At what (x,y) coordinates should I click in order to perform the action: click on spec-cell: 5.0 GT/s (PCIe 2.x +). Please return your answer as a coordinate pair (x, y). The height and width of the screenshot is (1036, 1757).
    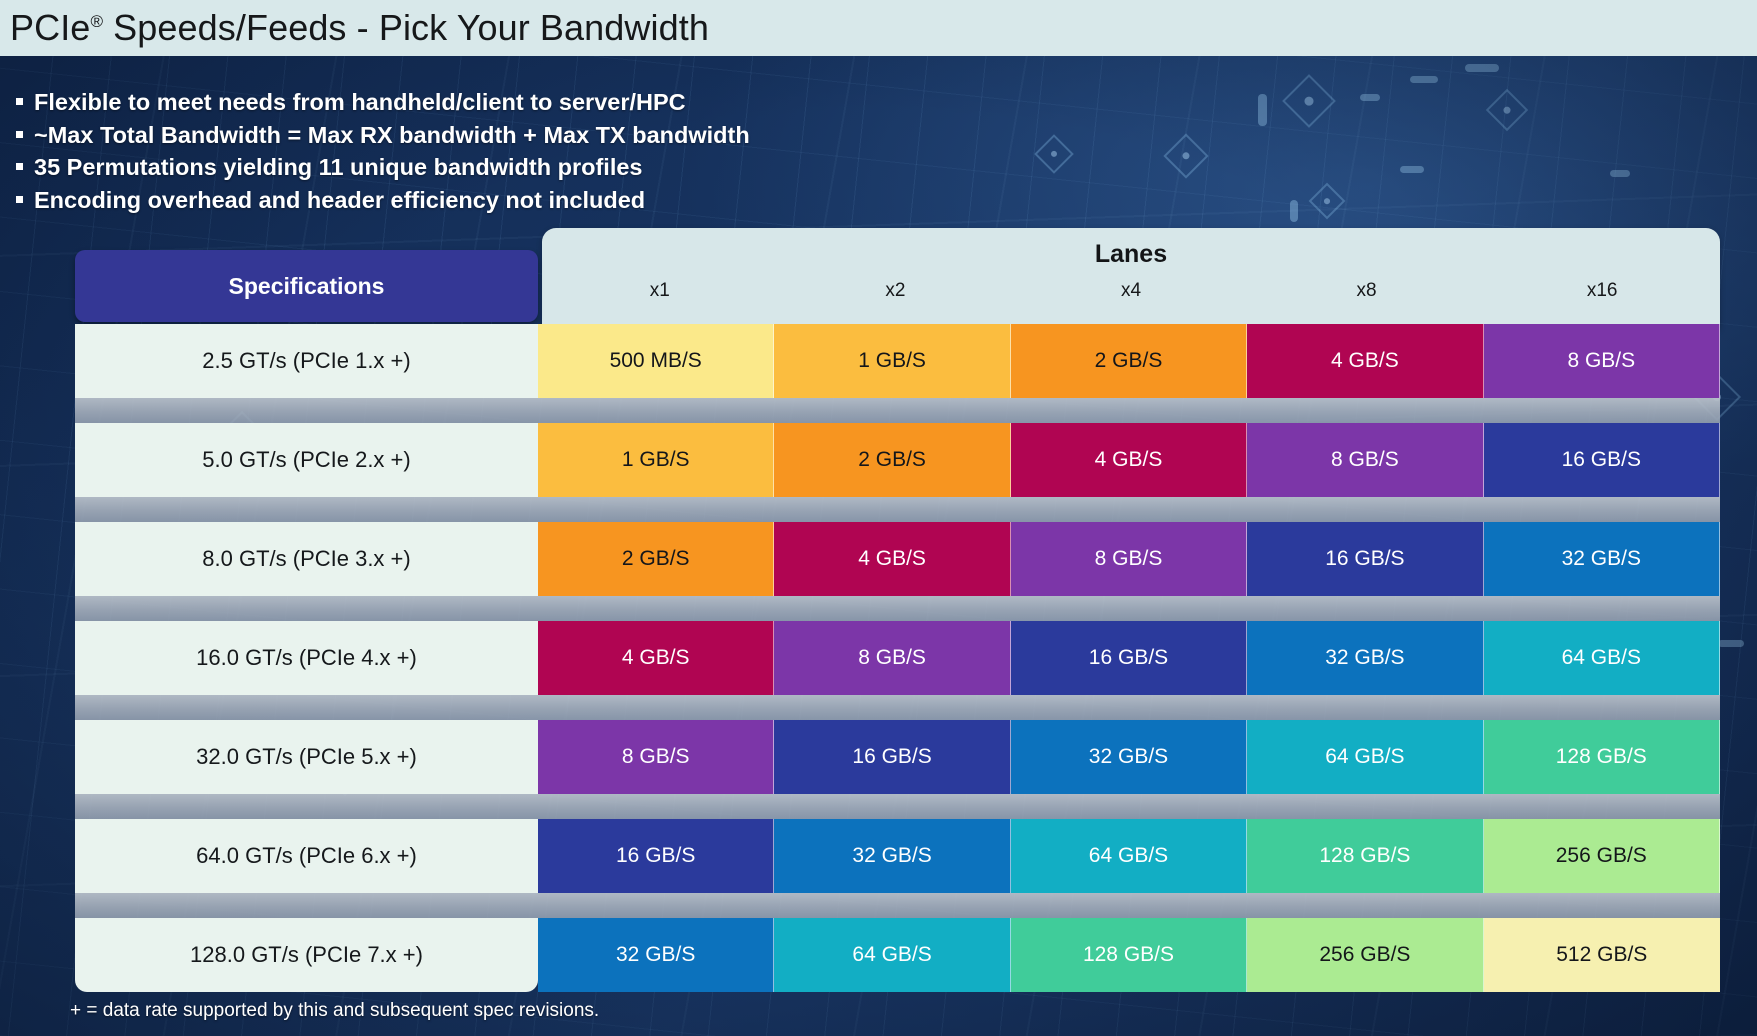
    Looking at the image, I should click on (306, 460).